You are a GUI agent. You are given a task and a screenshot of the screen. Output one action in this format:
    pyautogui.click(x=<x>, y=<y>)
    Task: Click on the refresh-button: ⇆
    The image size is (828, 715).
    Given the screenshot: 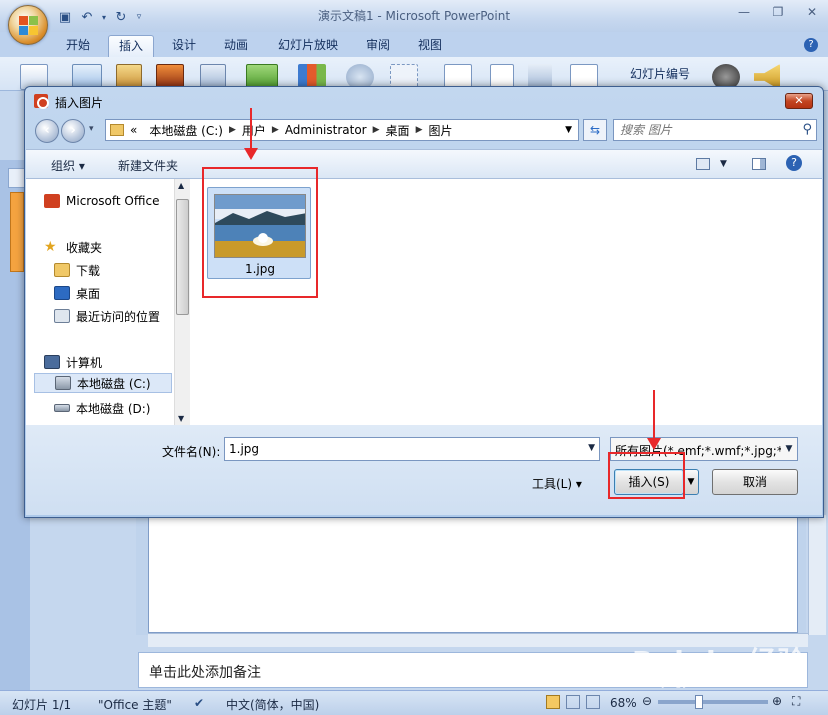 What is the action you would take?
    pyautogui.click(x=595, y=130)
    